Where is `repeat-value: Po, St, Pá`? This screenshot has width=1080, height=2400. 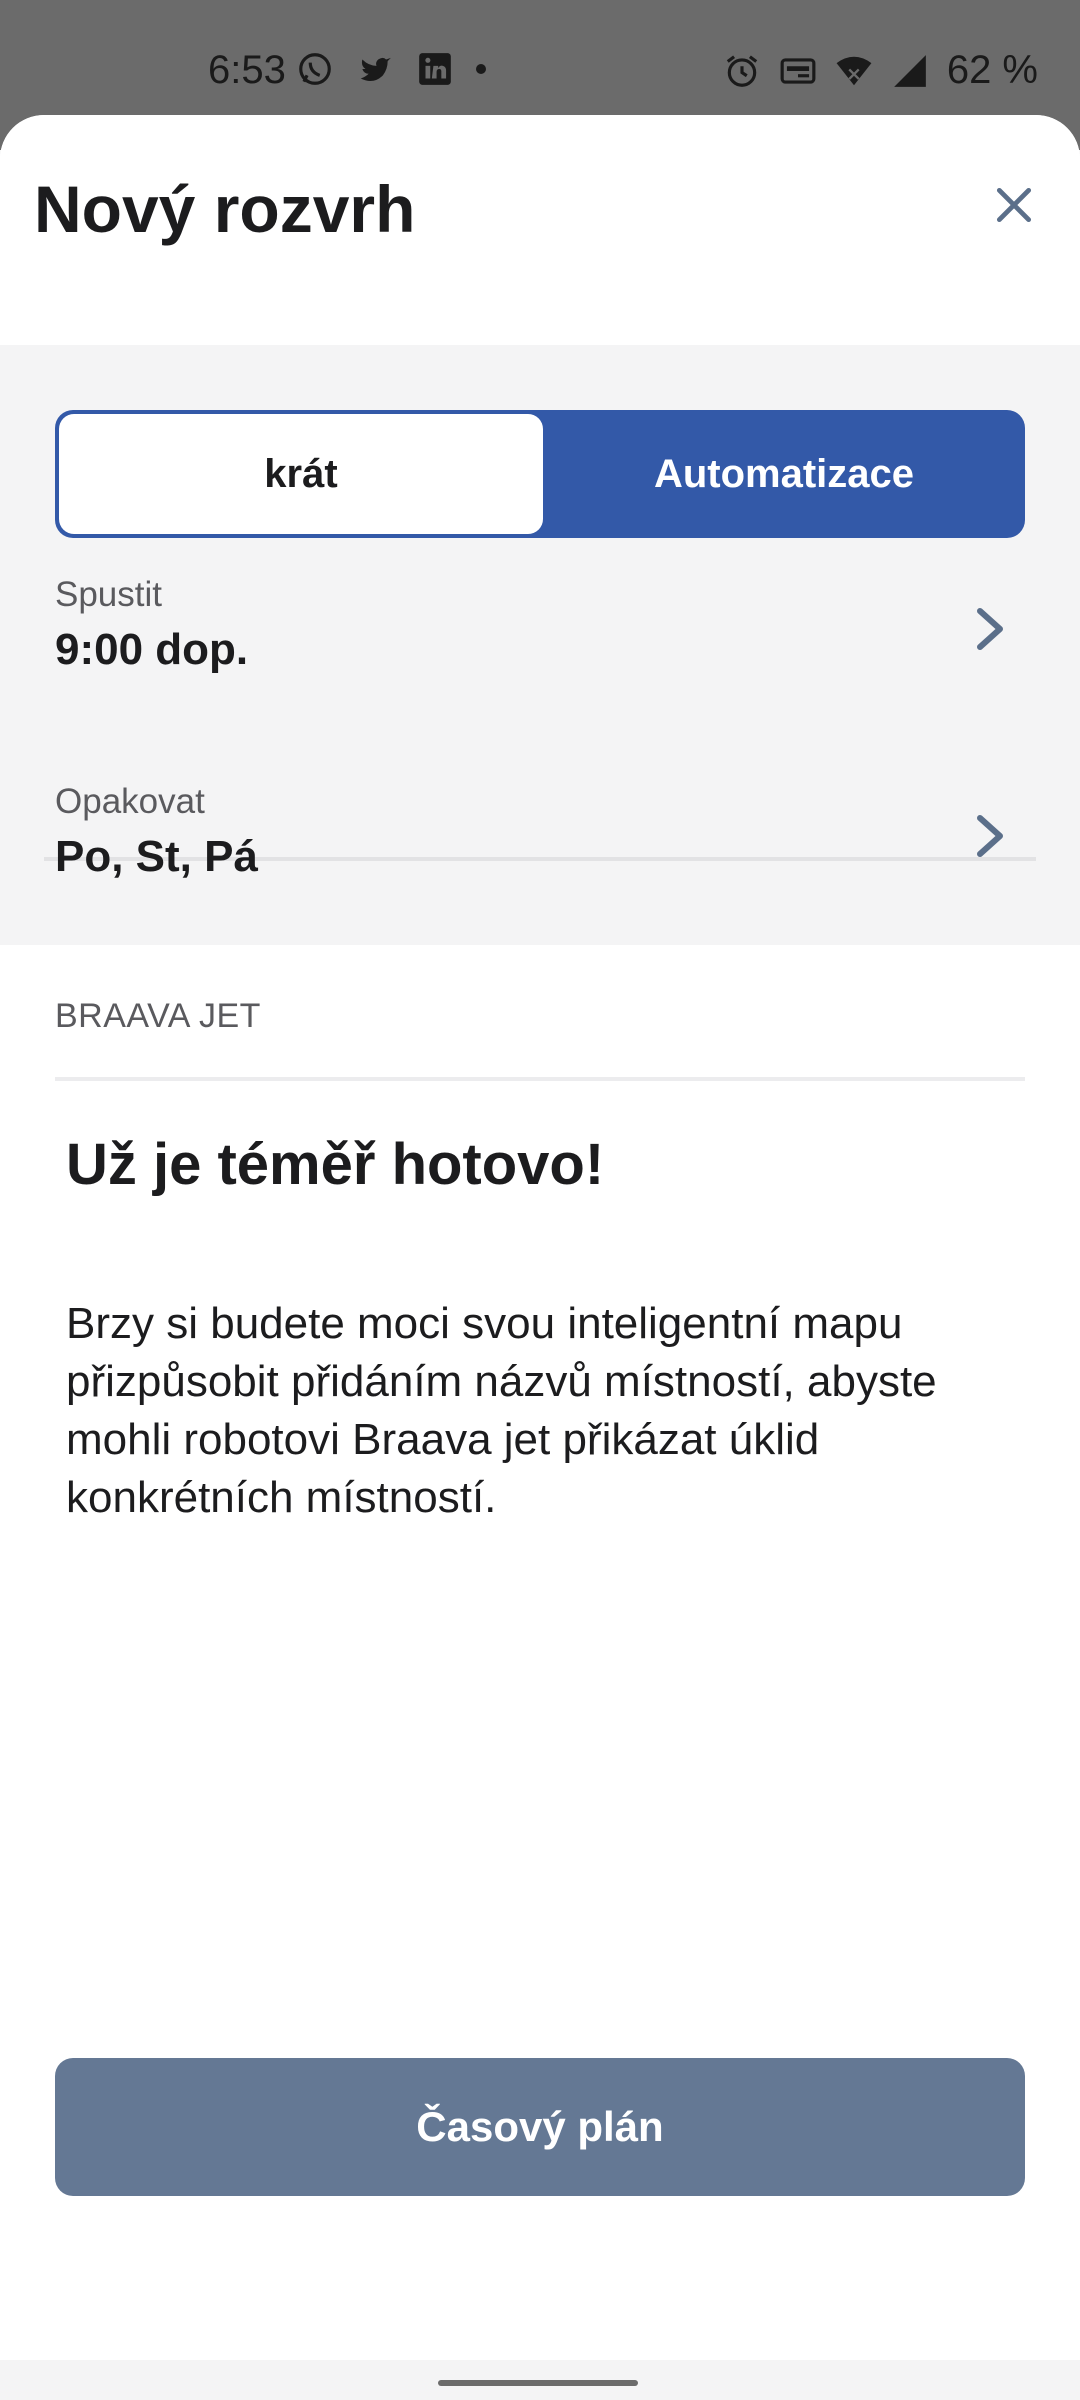
repeat-value: Po, St, Pá is located at coordinates (156, 856).